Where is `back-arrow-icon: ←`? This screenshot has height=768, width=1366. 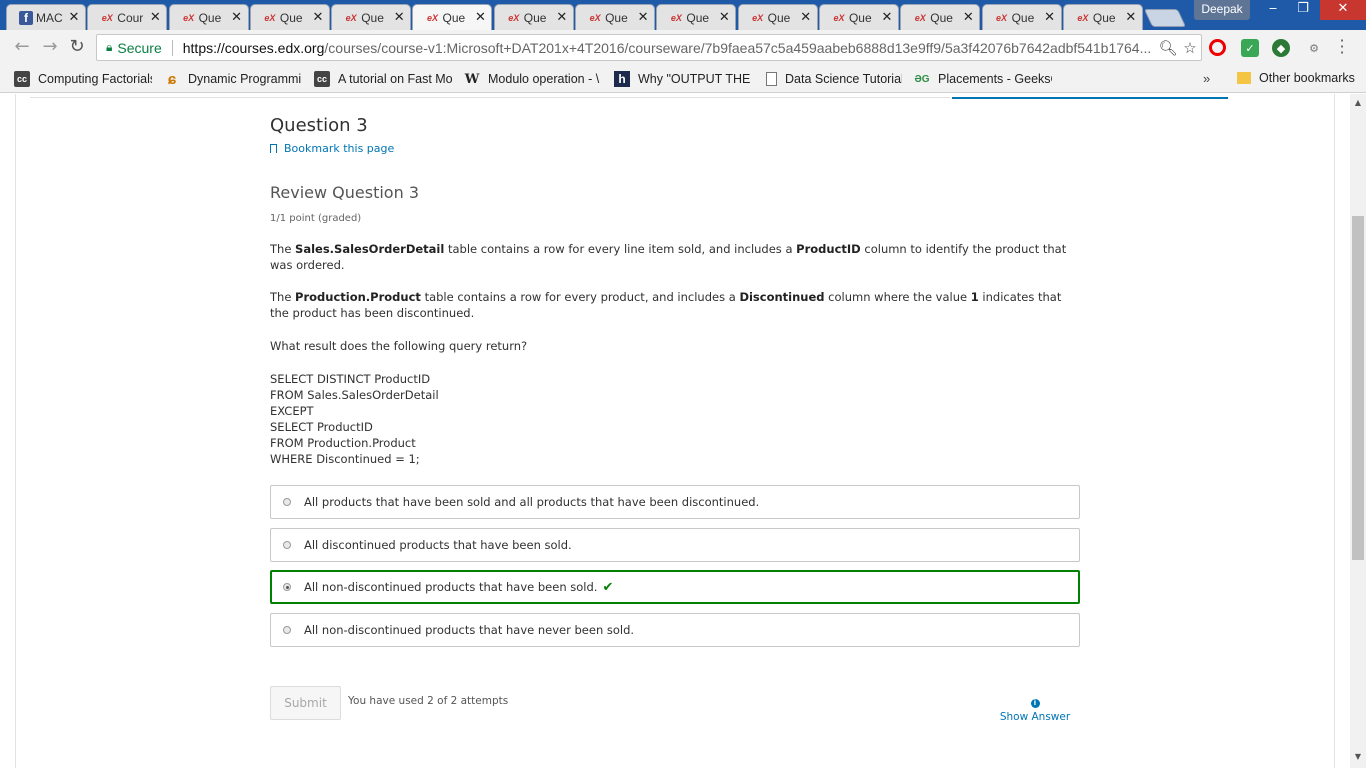 back-arrow-icon: ← is located at coordinates (22, 47).